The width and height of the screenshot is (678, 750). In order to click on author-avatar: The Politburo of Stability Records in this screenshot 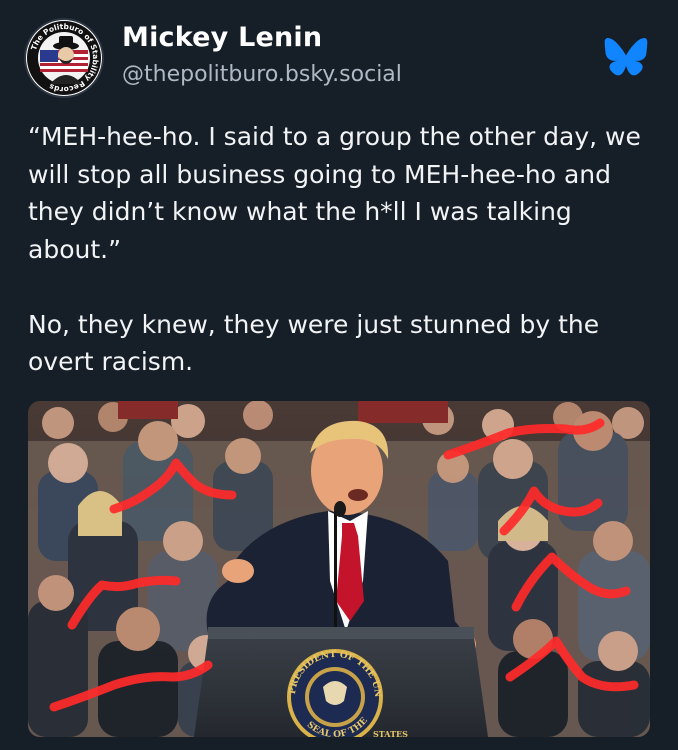, I will do `click(64, 58)`.